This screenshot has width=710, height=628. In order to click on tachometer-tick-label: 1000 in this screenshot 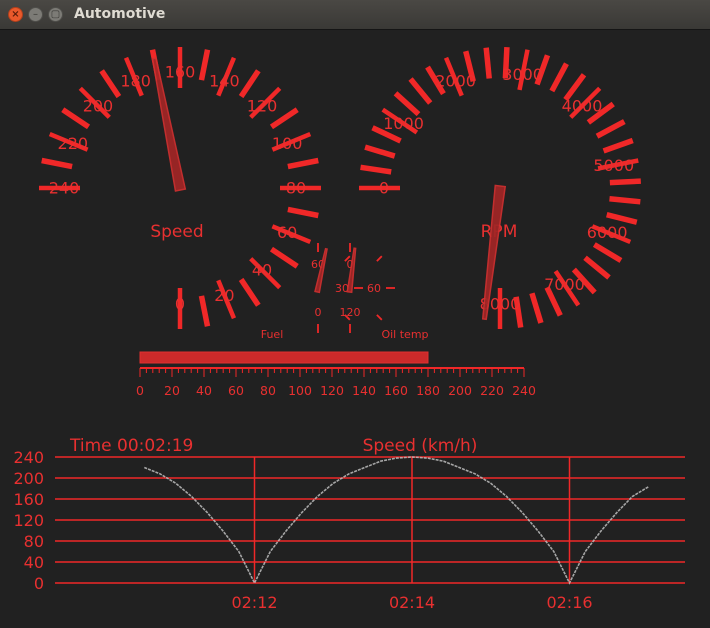, I will do `click(403, 123)`.